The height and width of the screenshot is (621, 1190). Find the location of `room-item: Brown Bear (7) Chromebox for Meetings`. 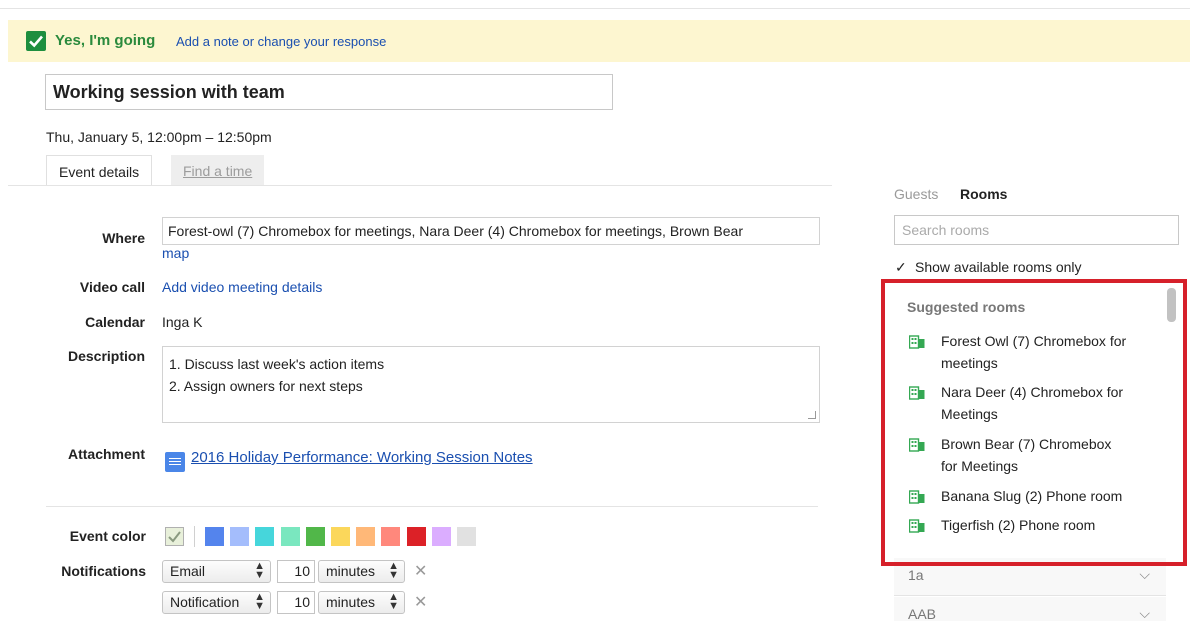

room-item: Brown Bear (7) Chromebox for Meetings is located at coordinates (1026, 455).